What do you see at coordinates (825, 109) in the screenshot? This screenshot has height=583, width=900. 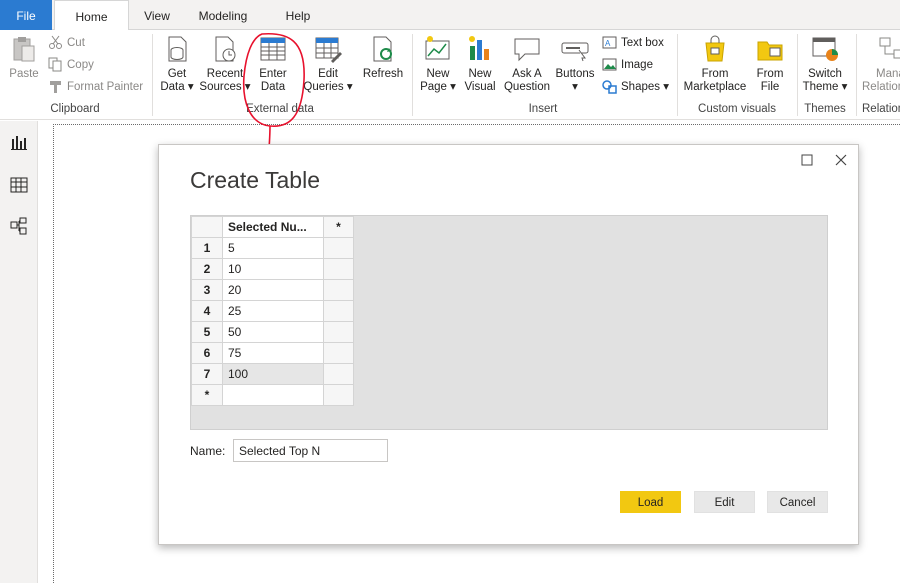 I see `themes-group-label: Themes` at bounding box center [825, 109].